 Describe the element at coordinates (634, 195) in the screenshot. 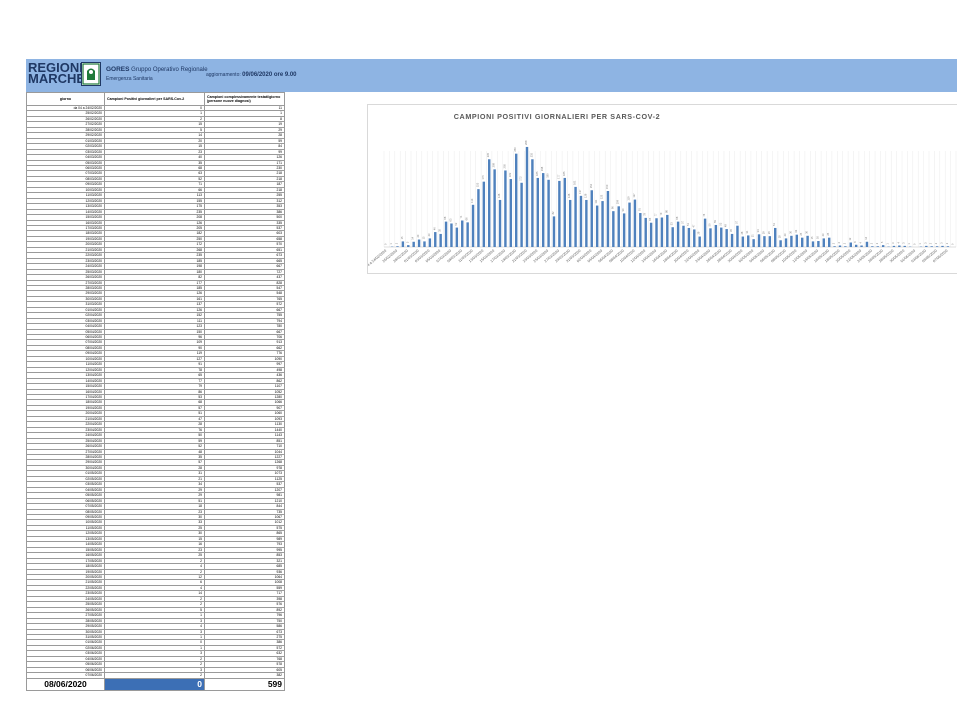

I see `chart-data-label: 127` at that location.